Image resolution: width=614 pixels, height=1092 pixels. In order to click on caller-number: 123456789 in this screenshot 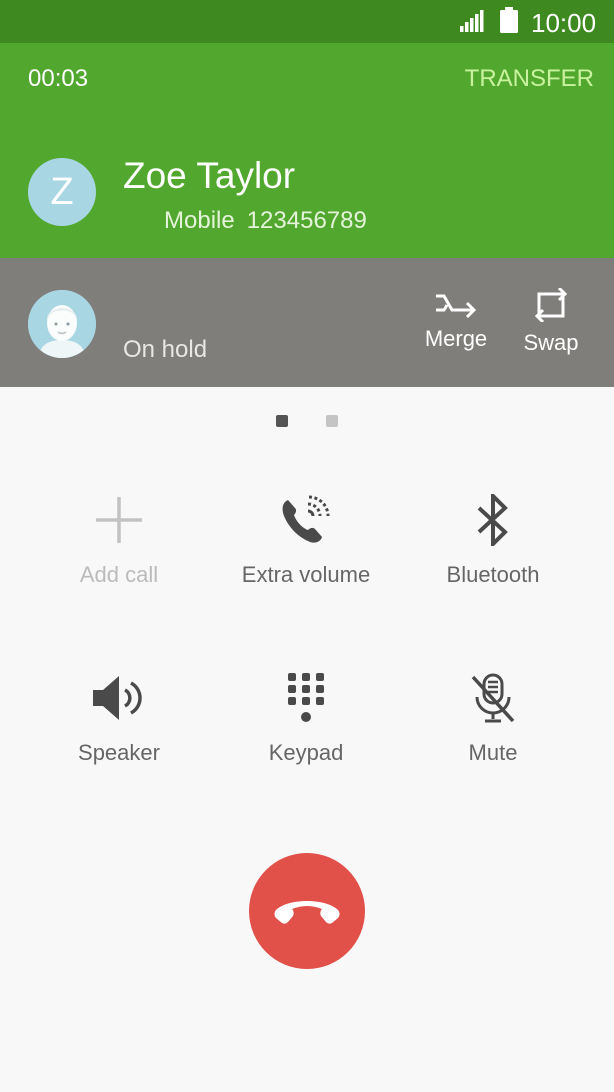, I will do `click(306, 220)`.